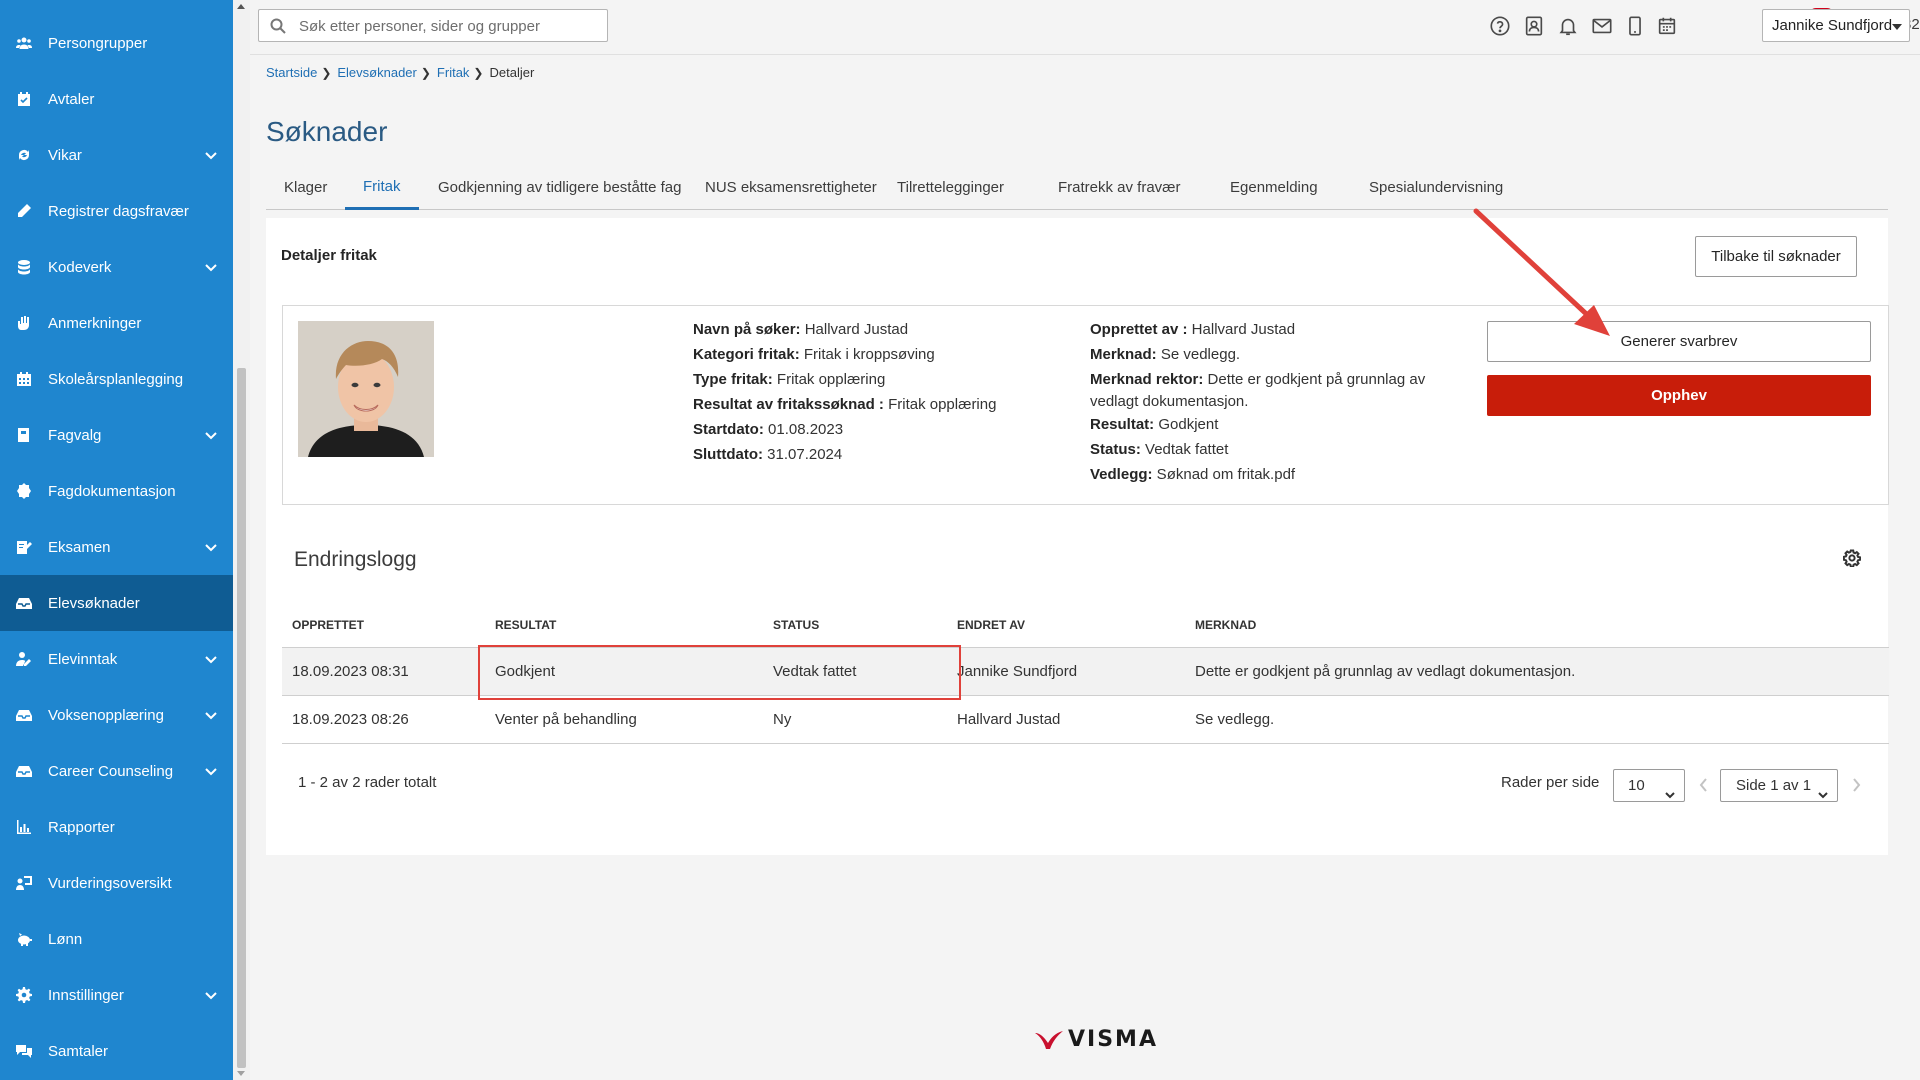 This screenshot has height=1080, width=1920. What do you see at coordinates (1602, 26) in the screenshot?
I see `mail-icon` at bounding box center [1602, 26].